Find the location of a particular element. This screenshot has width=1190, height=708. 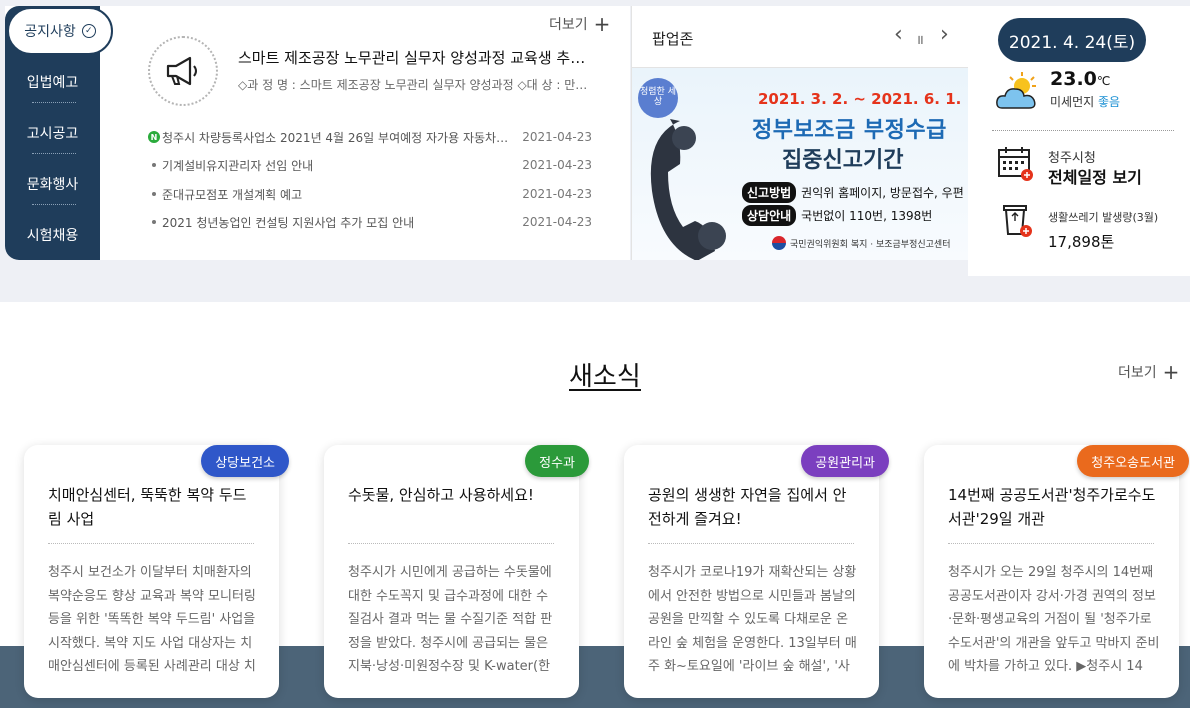

department-badge: 정수과 is located at coordinates (557, 461).